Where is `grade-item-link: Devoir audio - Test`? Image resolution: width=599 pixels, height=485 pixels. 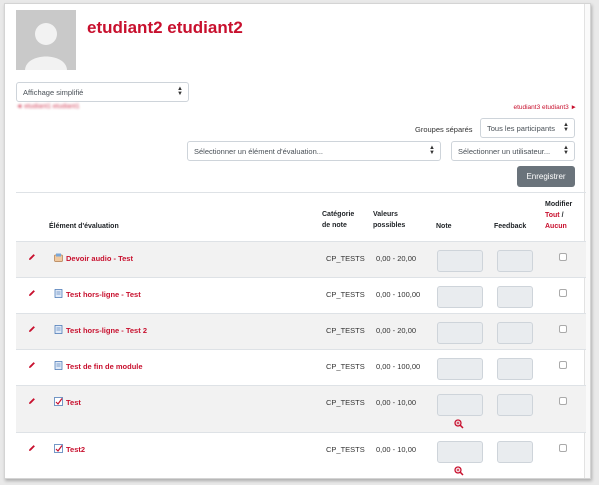 grade-item-link: Devoir audio - Test is located at coordinates (99, 258).